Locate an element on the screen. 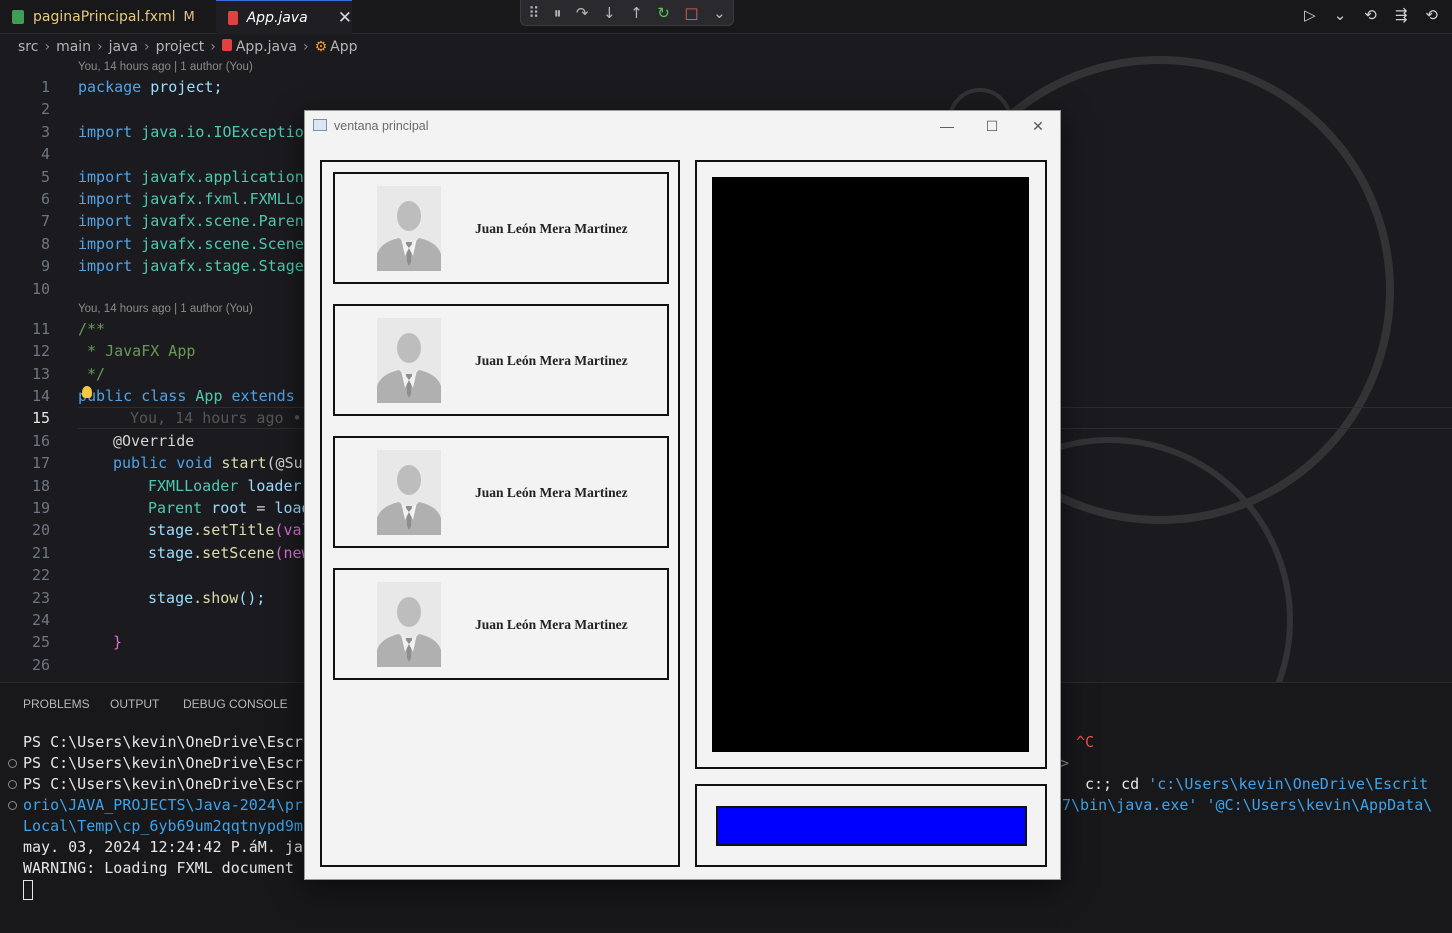 The image size is (1452, 933). line-number: 2 is located at coordinates (45, 109).